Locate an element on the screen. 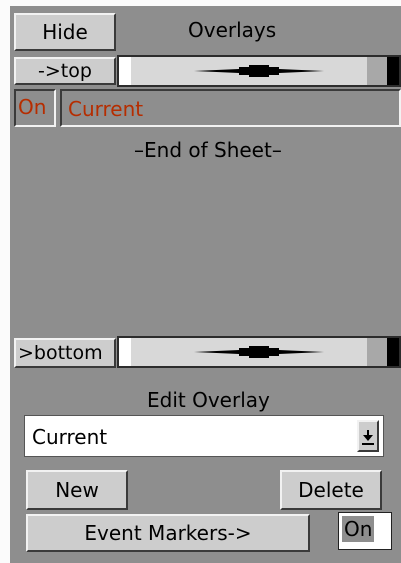  move-to-bottom-button: >bottom is located at coordinates (65, 353).